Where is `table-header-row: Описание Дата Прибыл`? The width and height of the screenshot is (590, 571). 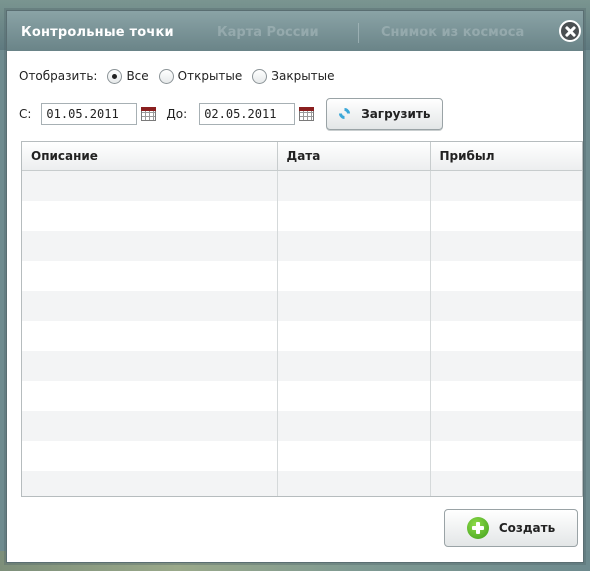
table-header-row: Описание Дата Прибыл is located at coordinates (302, 156).